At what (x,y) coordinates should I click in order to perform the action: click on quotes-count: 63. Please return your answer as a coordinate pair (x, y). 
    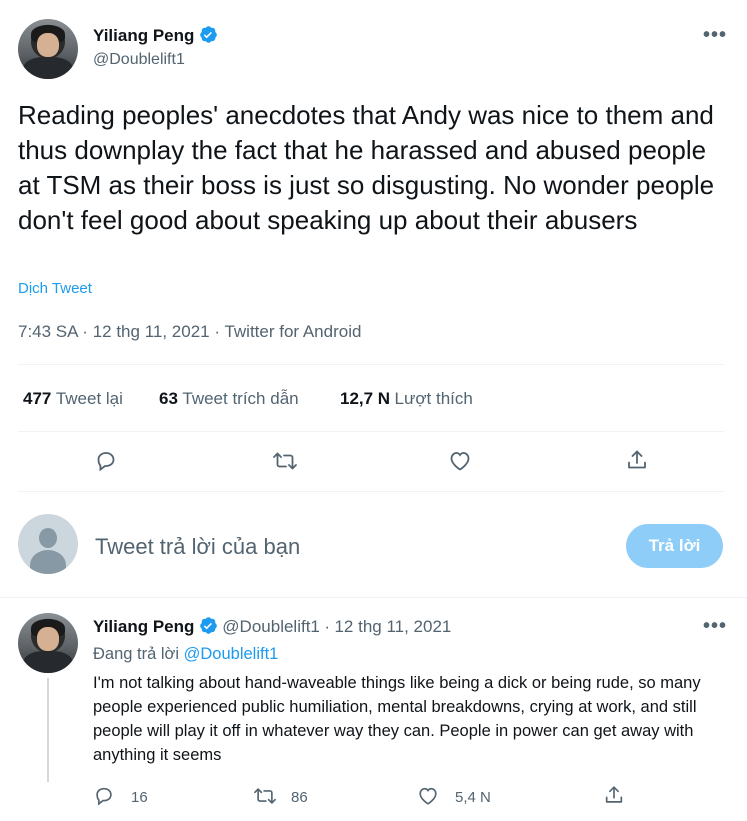
    Looking at the image, I should click on (168, 398).